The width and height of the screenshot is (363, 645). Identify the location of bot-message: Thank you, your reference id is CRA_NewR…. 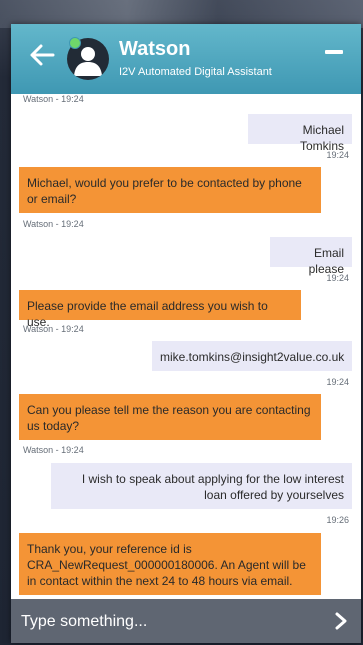
(170, 564).